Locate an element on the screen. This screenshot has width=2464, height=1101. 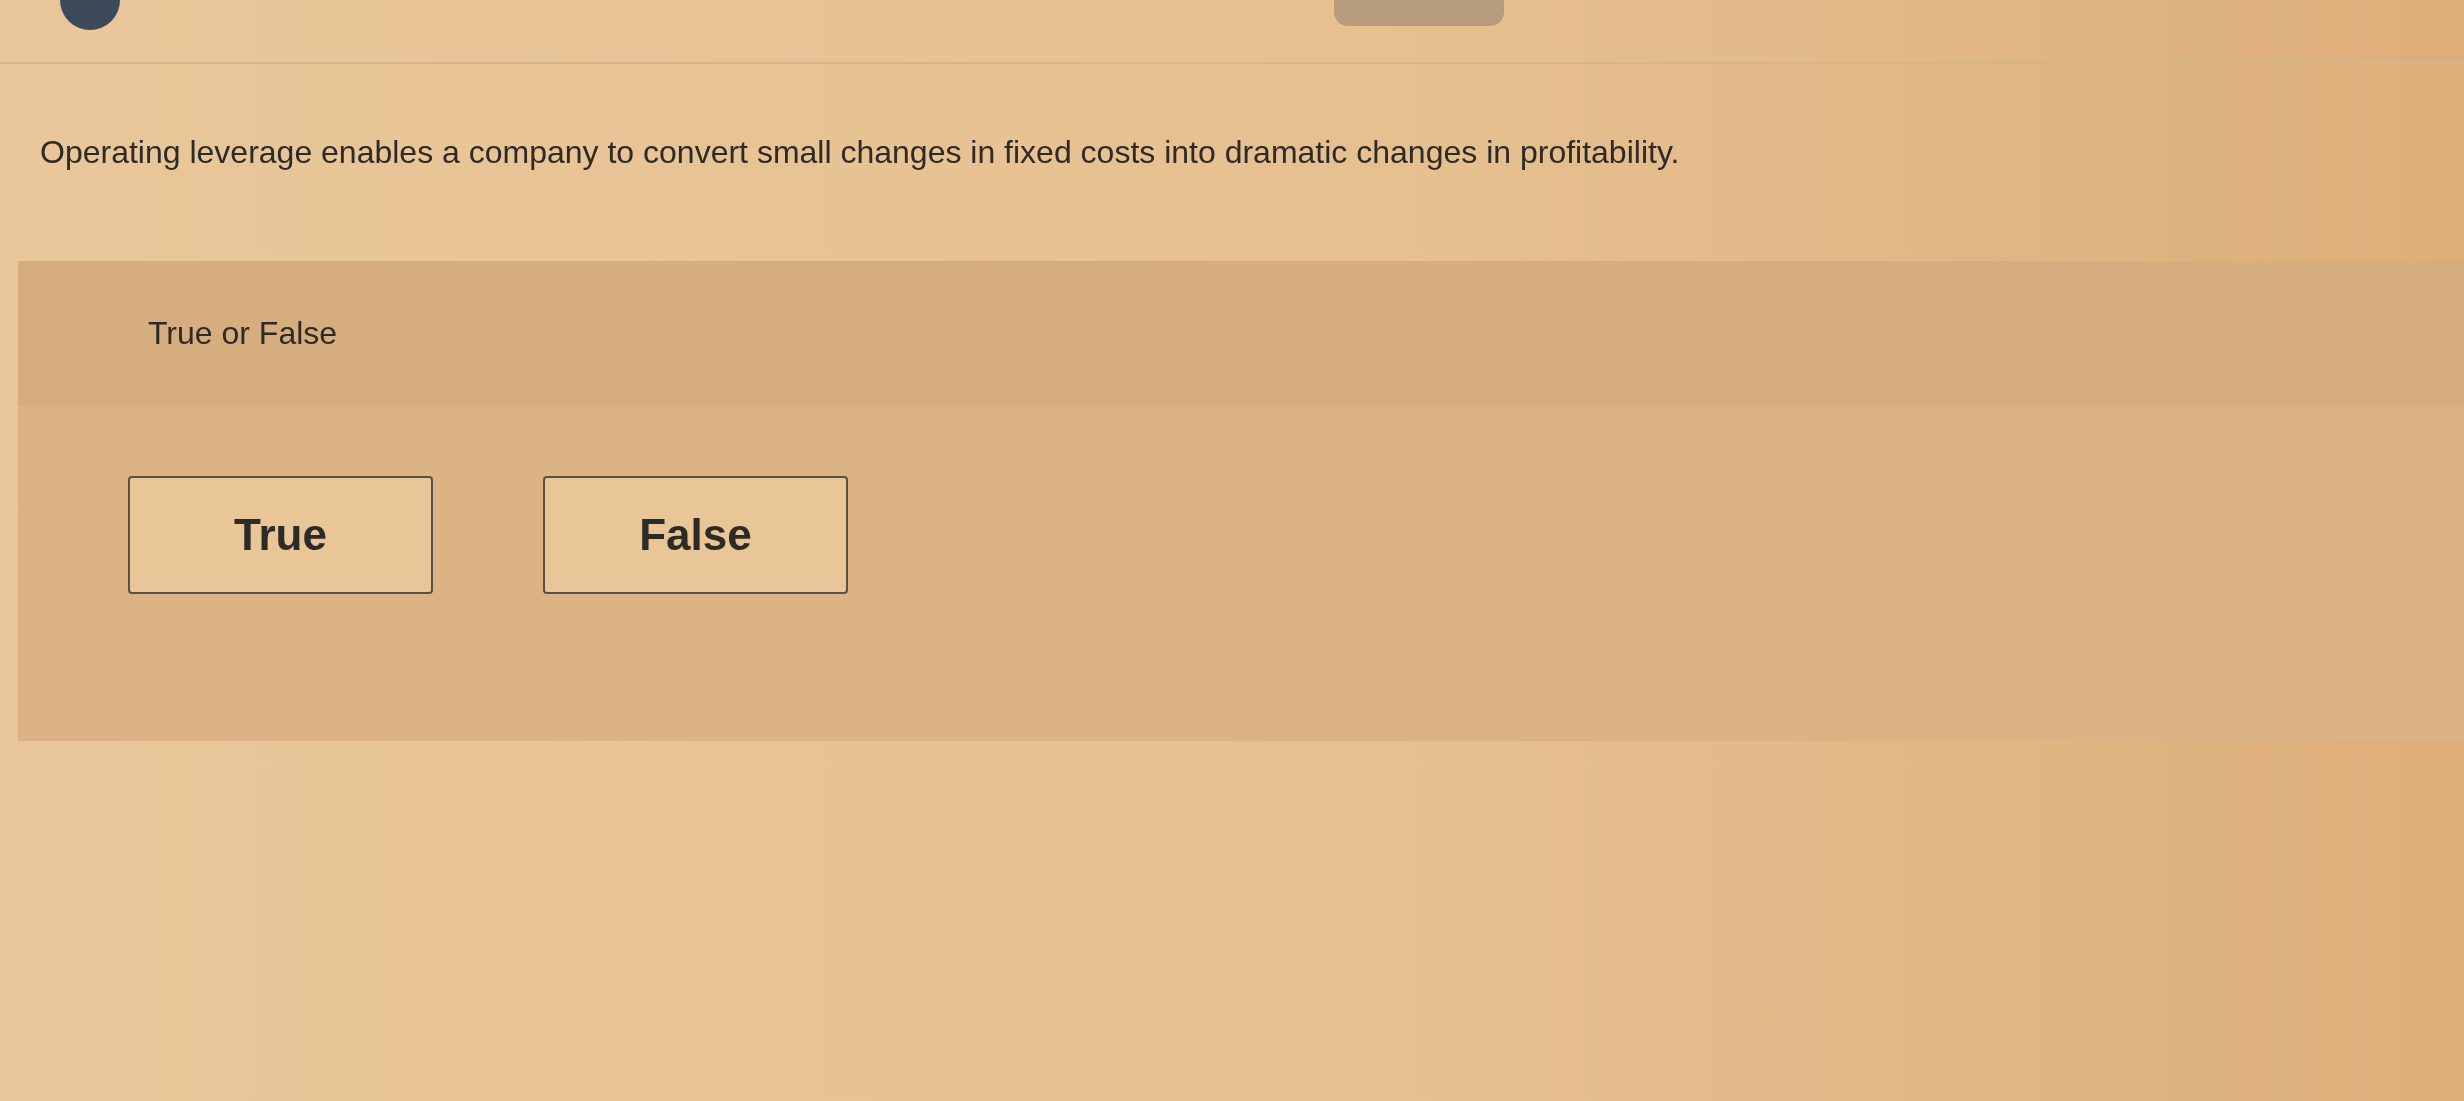
answer-option: False is located at coordinates (695, 535).